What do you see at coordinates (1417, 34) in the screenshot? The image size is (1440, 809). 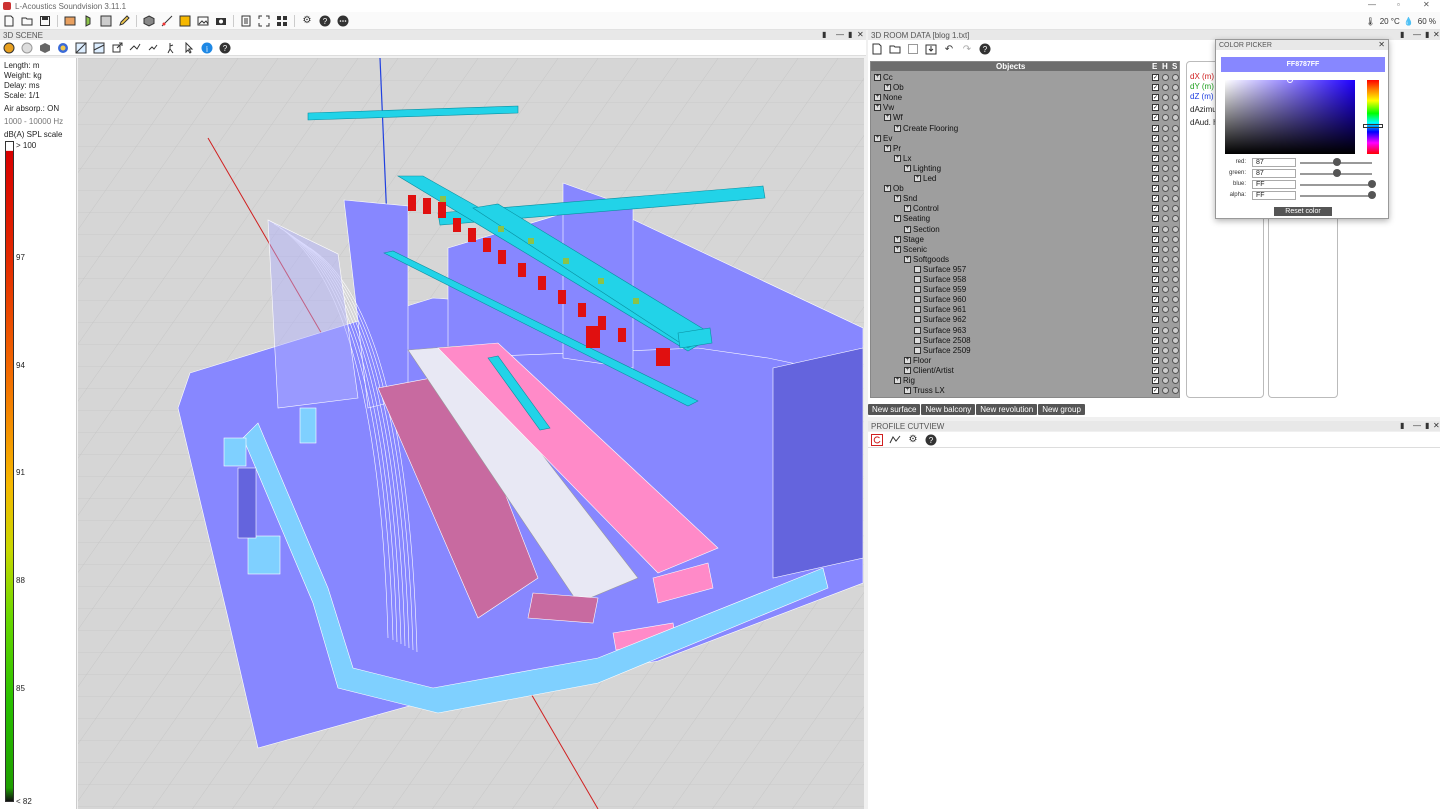 I see `panel-minimize-button: —` at bounding box center [1417, 34].